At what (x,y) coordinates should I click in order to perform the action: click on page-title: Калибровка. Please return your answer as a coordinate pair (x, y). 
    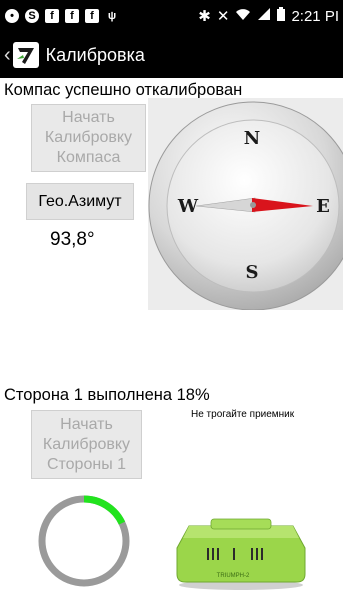
    Looking at the image, I should click on (95, 54).